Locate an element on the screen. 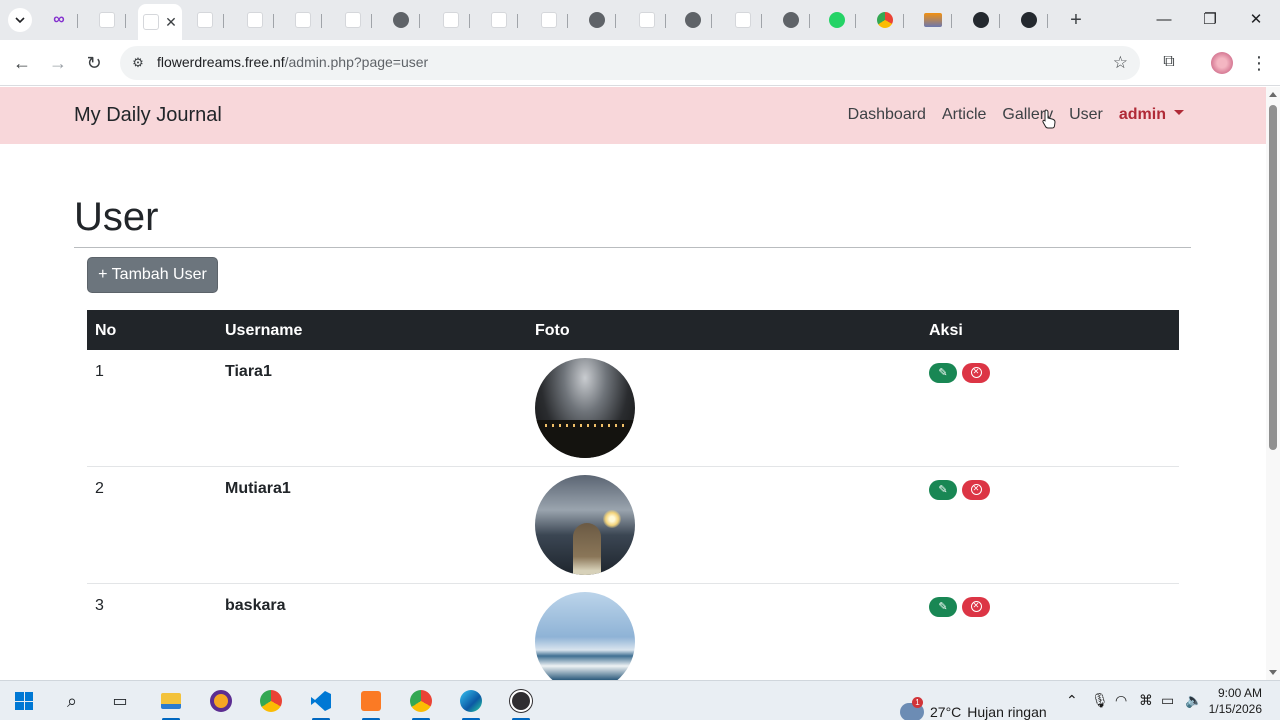 Image resolution: width=1280 pixels, height=720 pixels. tab-infinity: ∞ is located at coordinates (59, 20).